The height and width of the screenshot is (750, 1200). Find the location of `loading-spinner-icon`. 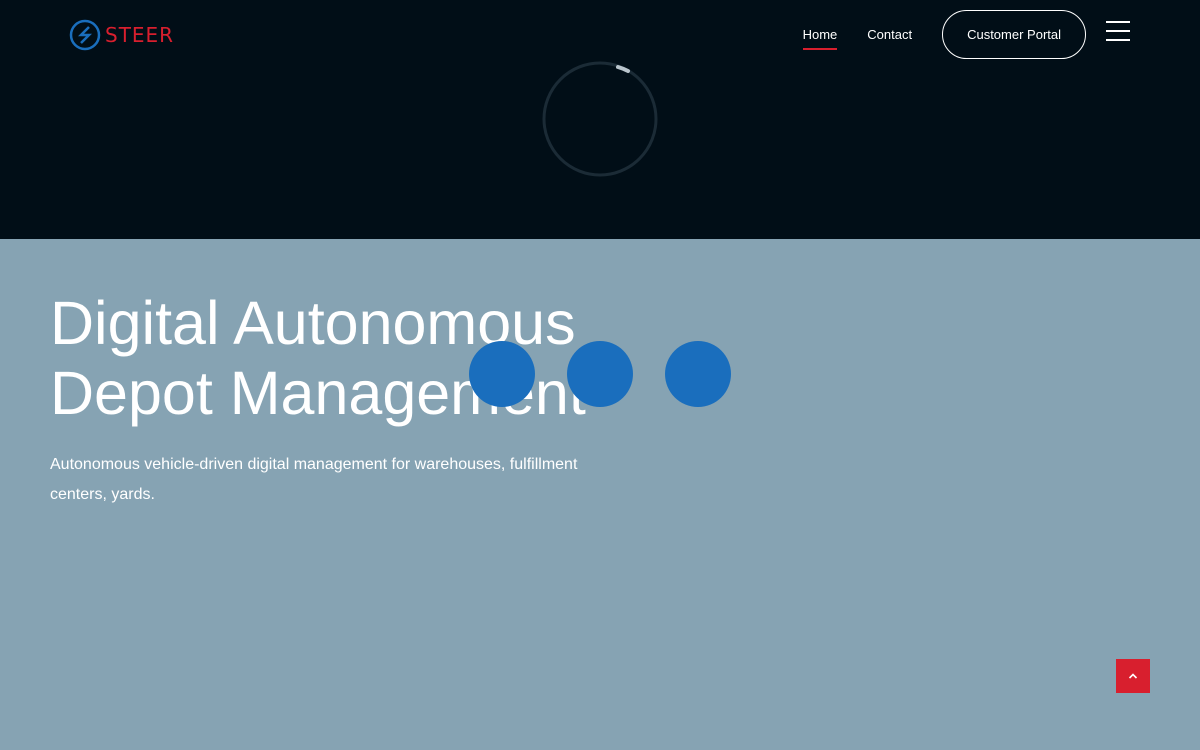

loading-spinner-icon is located at coordinates (600, 119).